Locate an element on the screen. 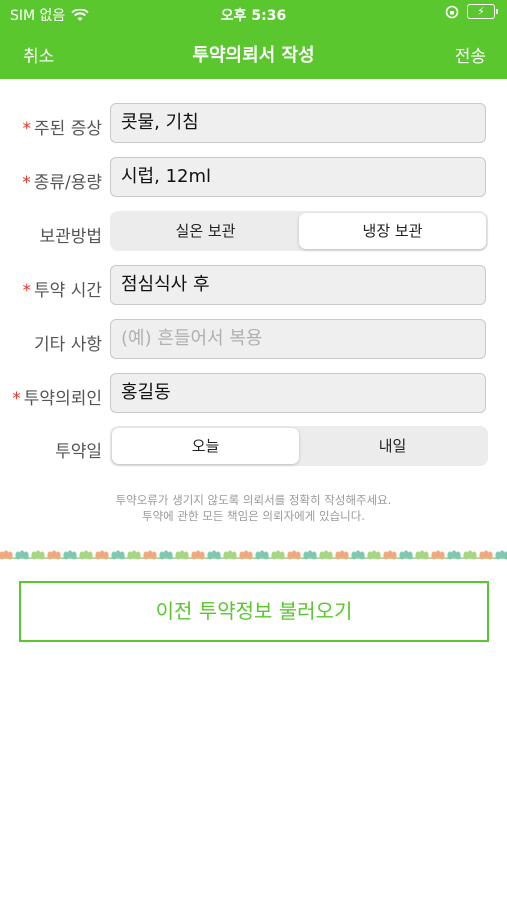 The height and width of the screenshot is (900, 507). etc-row: 기타 사항 (예) 흔들어서 복용 is located at coordinates (253, 340).